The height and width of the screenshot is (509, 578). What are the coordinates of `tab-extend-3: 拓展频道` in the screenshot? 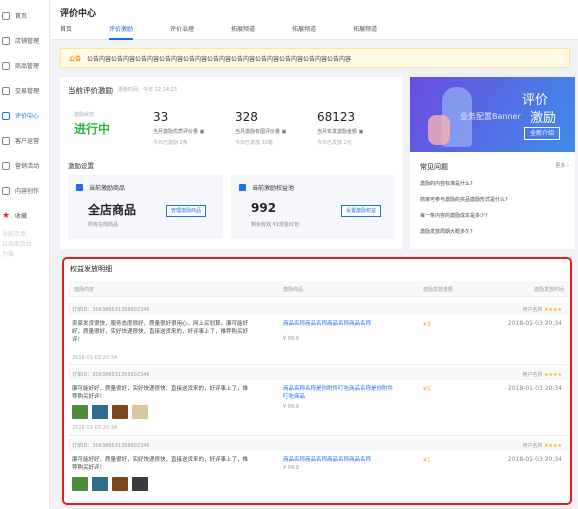 It's located at (365, 32).